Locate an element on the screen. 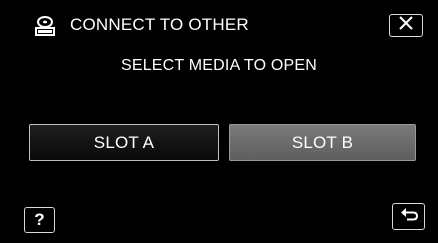  dialog-title: CONNECT TO OTHER is located at coordinates (159, 24).